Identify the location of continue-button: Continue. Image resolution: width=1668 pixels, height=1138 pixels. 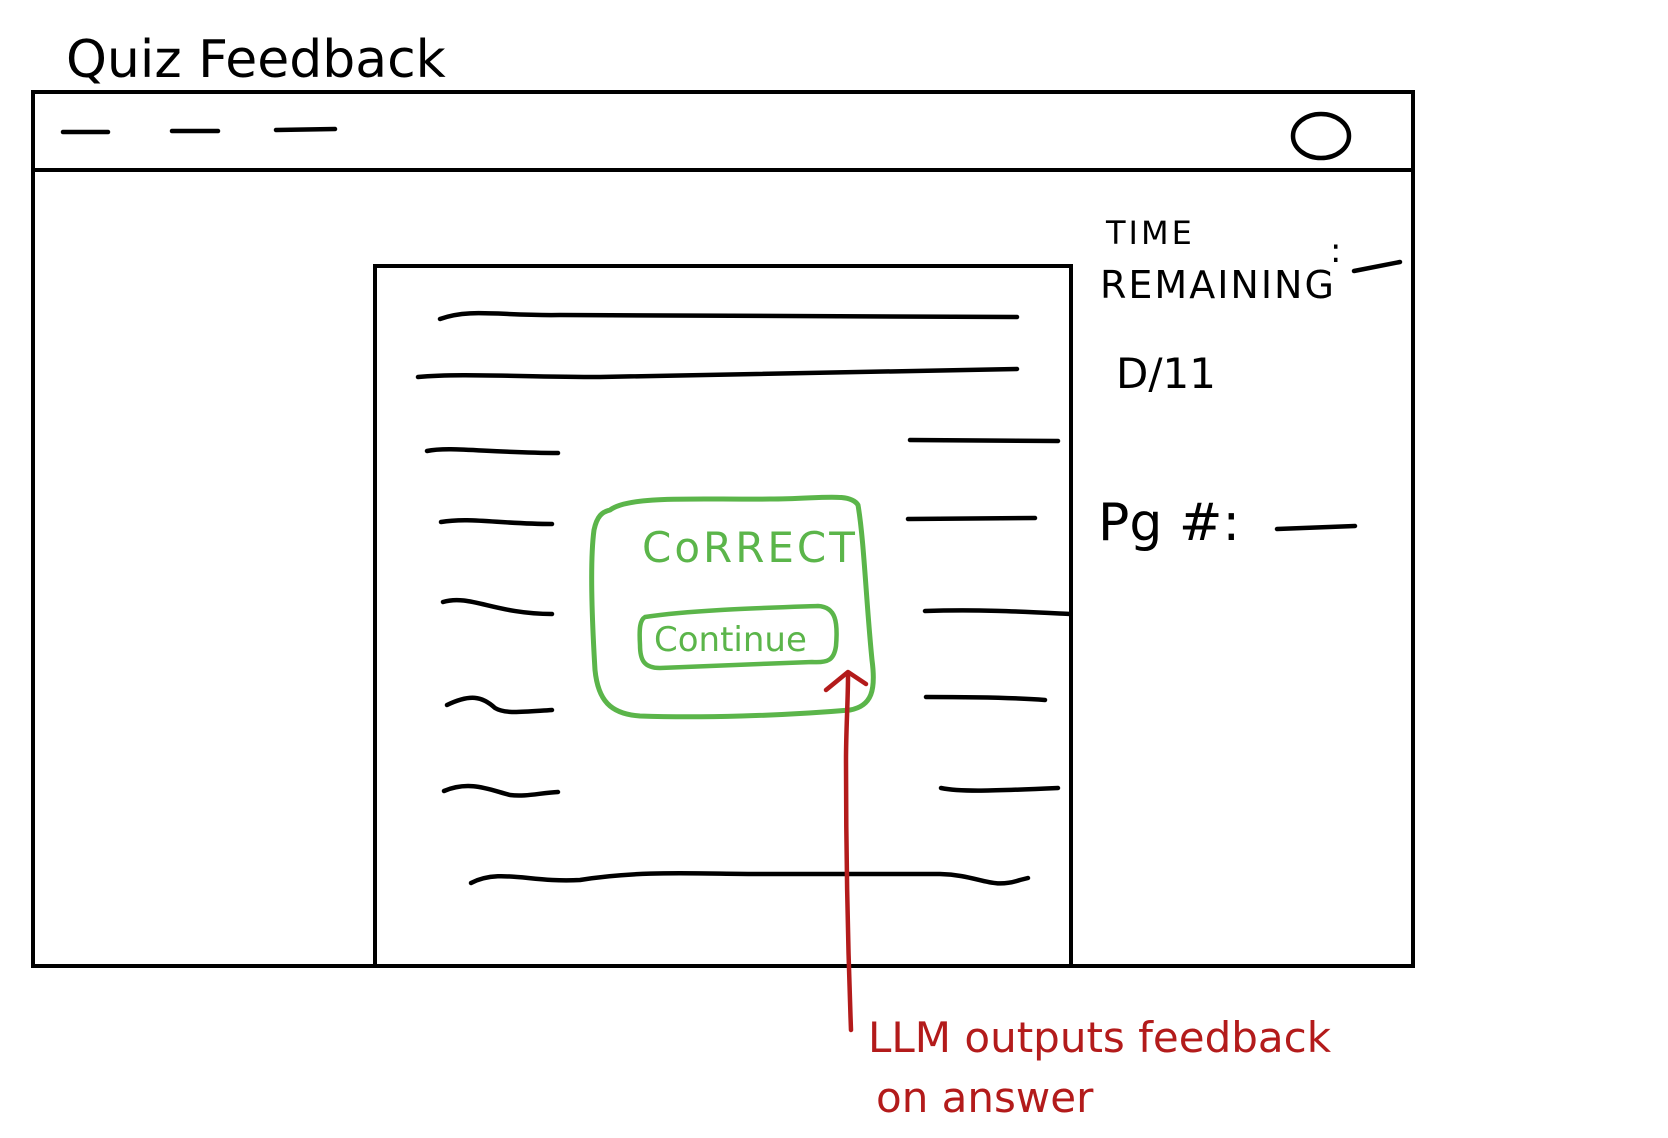
(738, 637).